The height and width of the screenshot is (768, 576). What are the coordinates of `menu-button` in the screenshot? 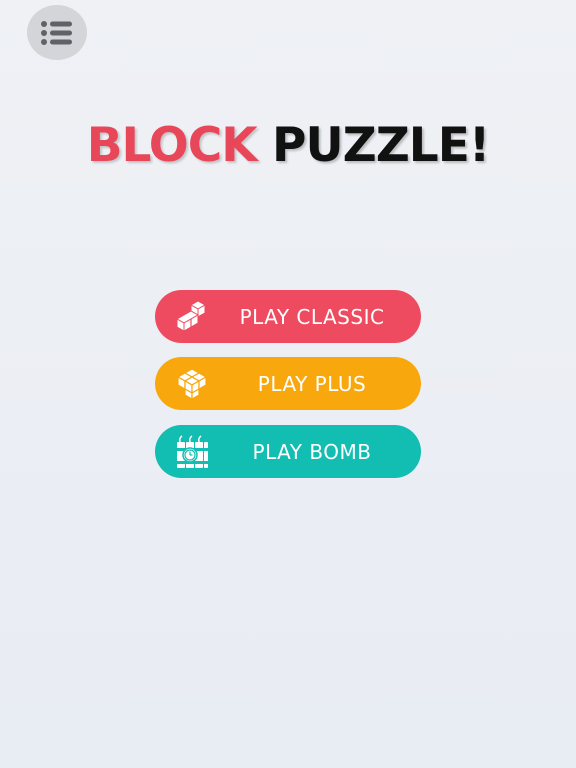 It's located at (57, 32).